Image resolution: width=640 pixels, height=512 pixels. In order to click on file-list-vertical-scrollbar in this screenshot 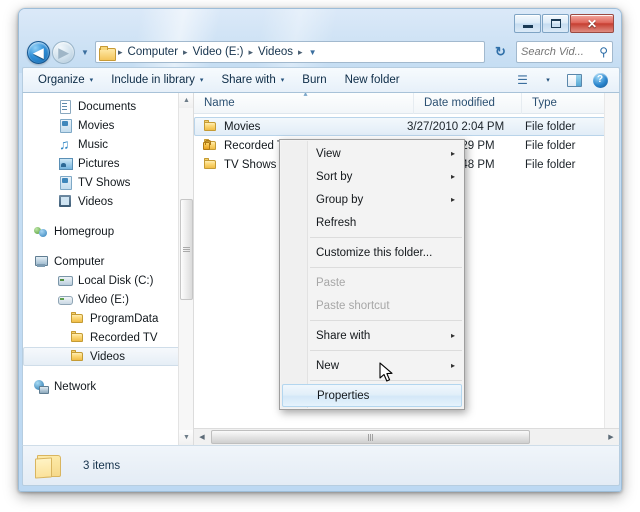, I will do `click(611, 269)`.